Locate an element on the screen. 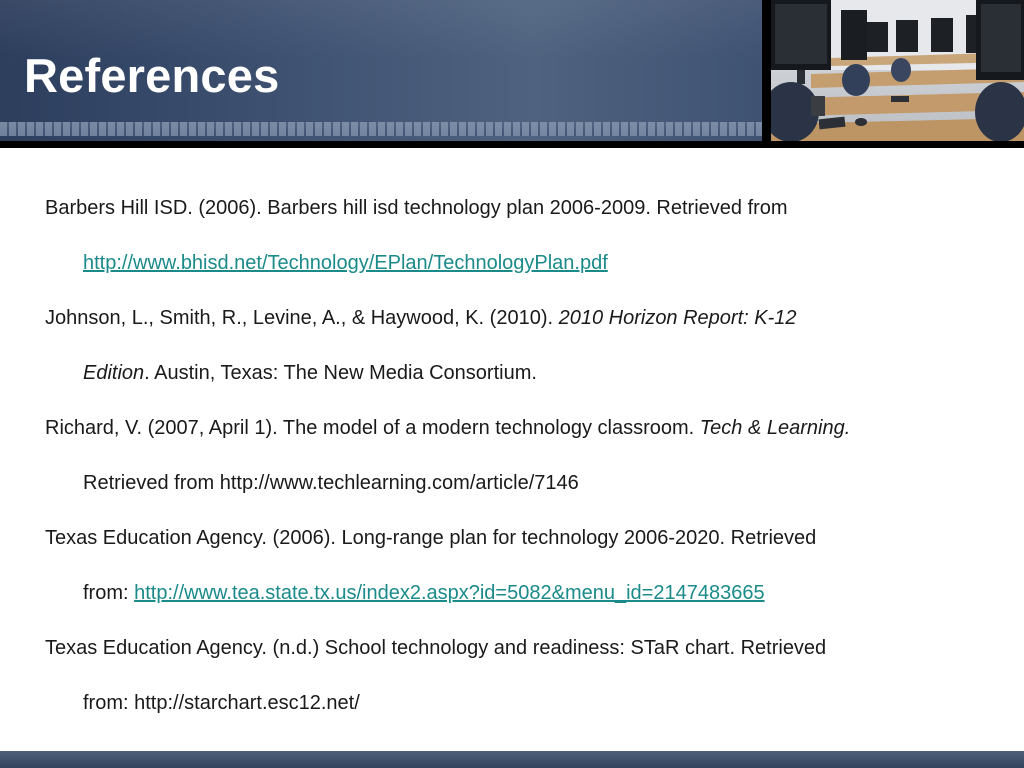  reference-line: from: http://starchart.esc12.net/ is located at coordinates (221, 703).